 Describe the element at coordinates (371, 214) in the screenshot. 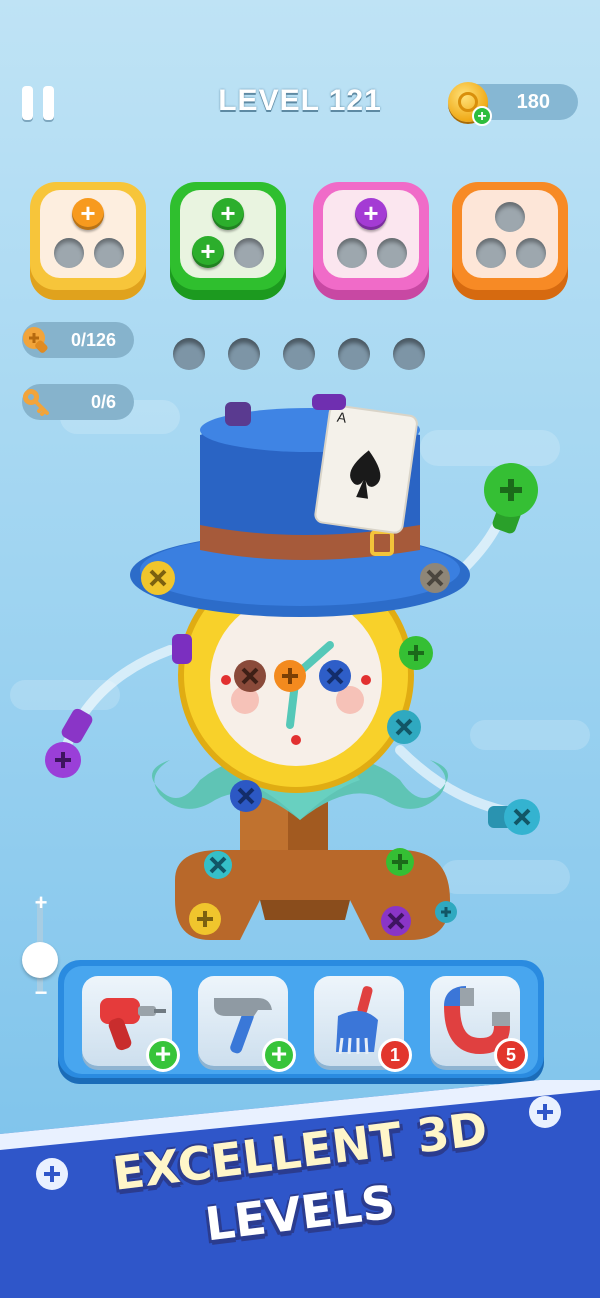

I see `purple-screw-icon: +` at that location.